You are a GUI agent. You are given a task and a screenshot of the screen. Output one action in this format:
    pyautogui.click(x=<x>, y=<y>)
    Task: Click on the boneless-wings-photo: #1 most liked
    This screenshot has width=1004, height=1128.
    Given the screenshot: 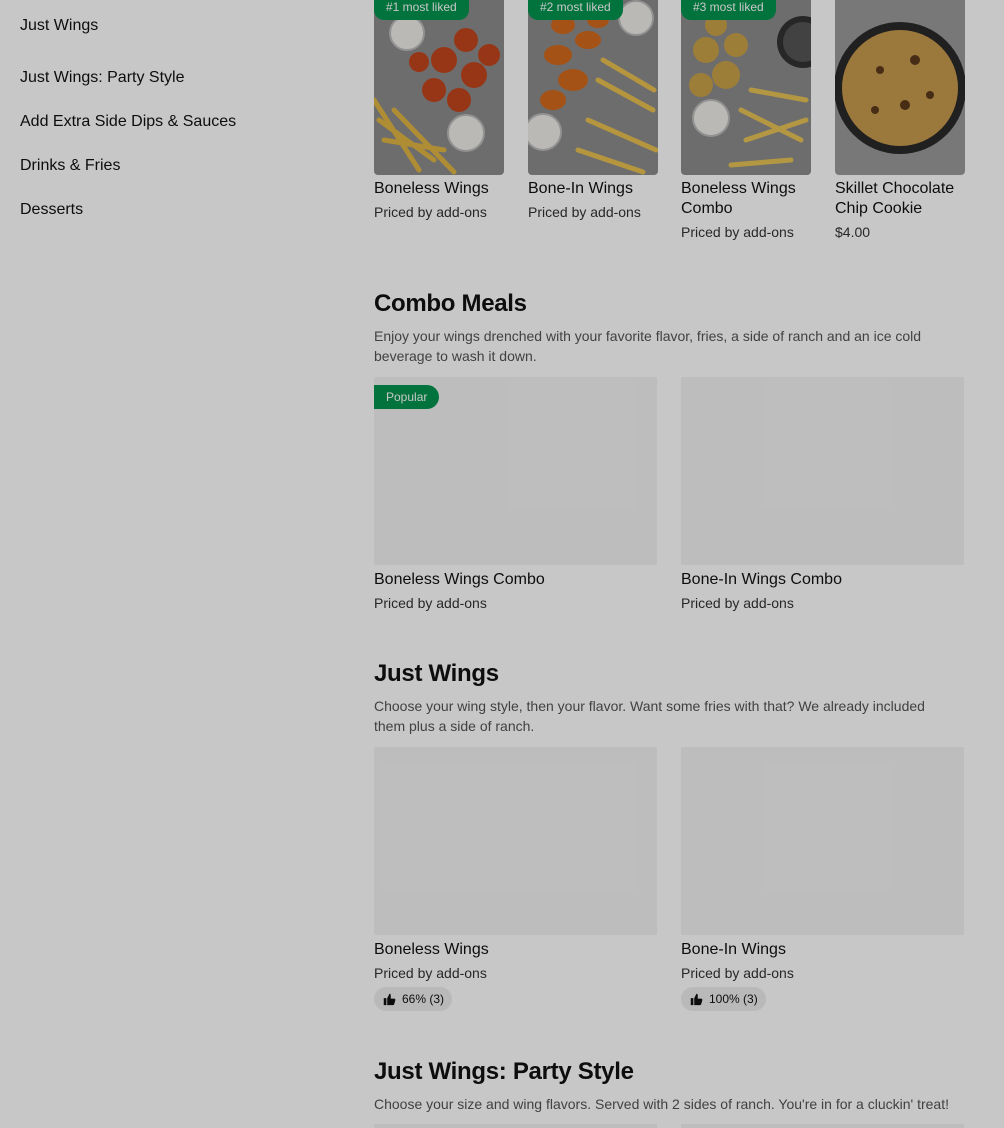 What is the action you would take?
    pyautogui.click(x=439, y=87)
    